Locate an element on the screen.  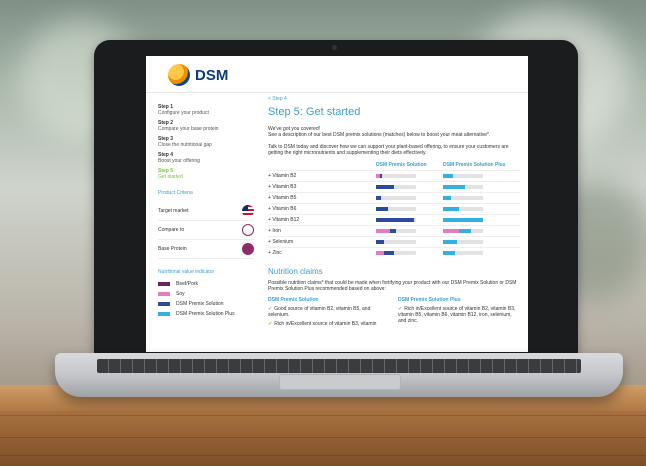
check-icon: ✓ is located at coordinates (270, 324).